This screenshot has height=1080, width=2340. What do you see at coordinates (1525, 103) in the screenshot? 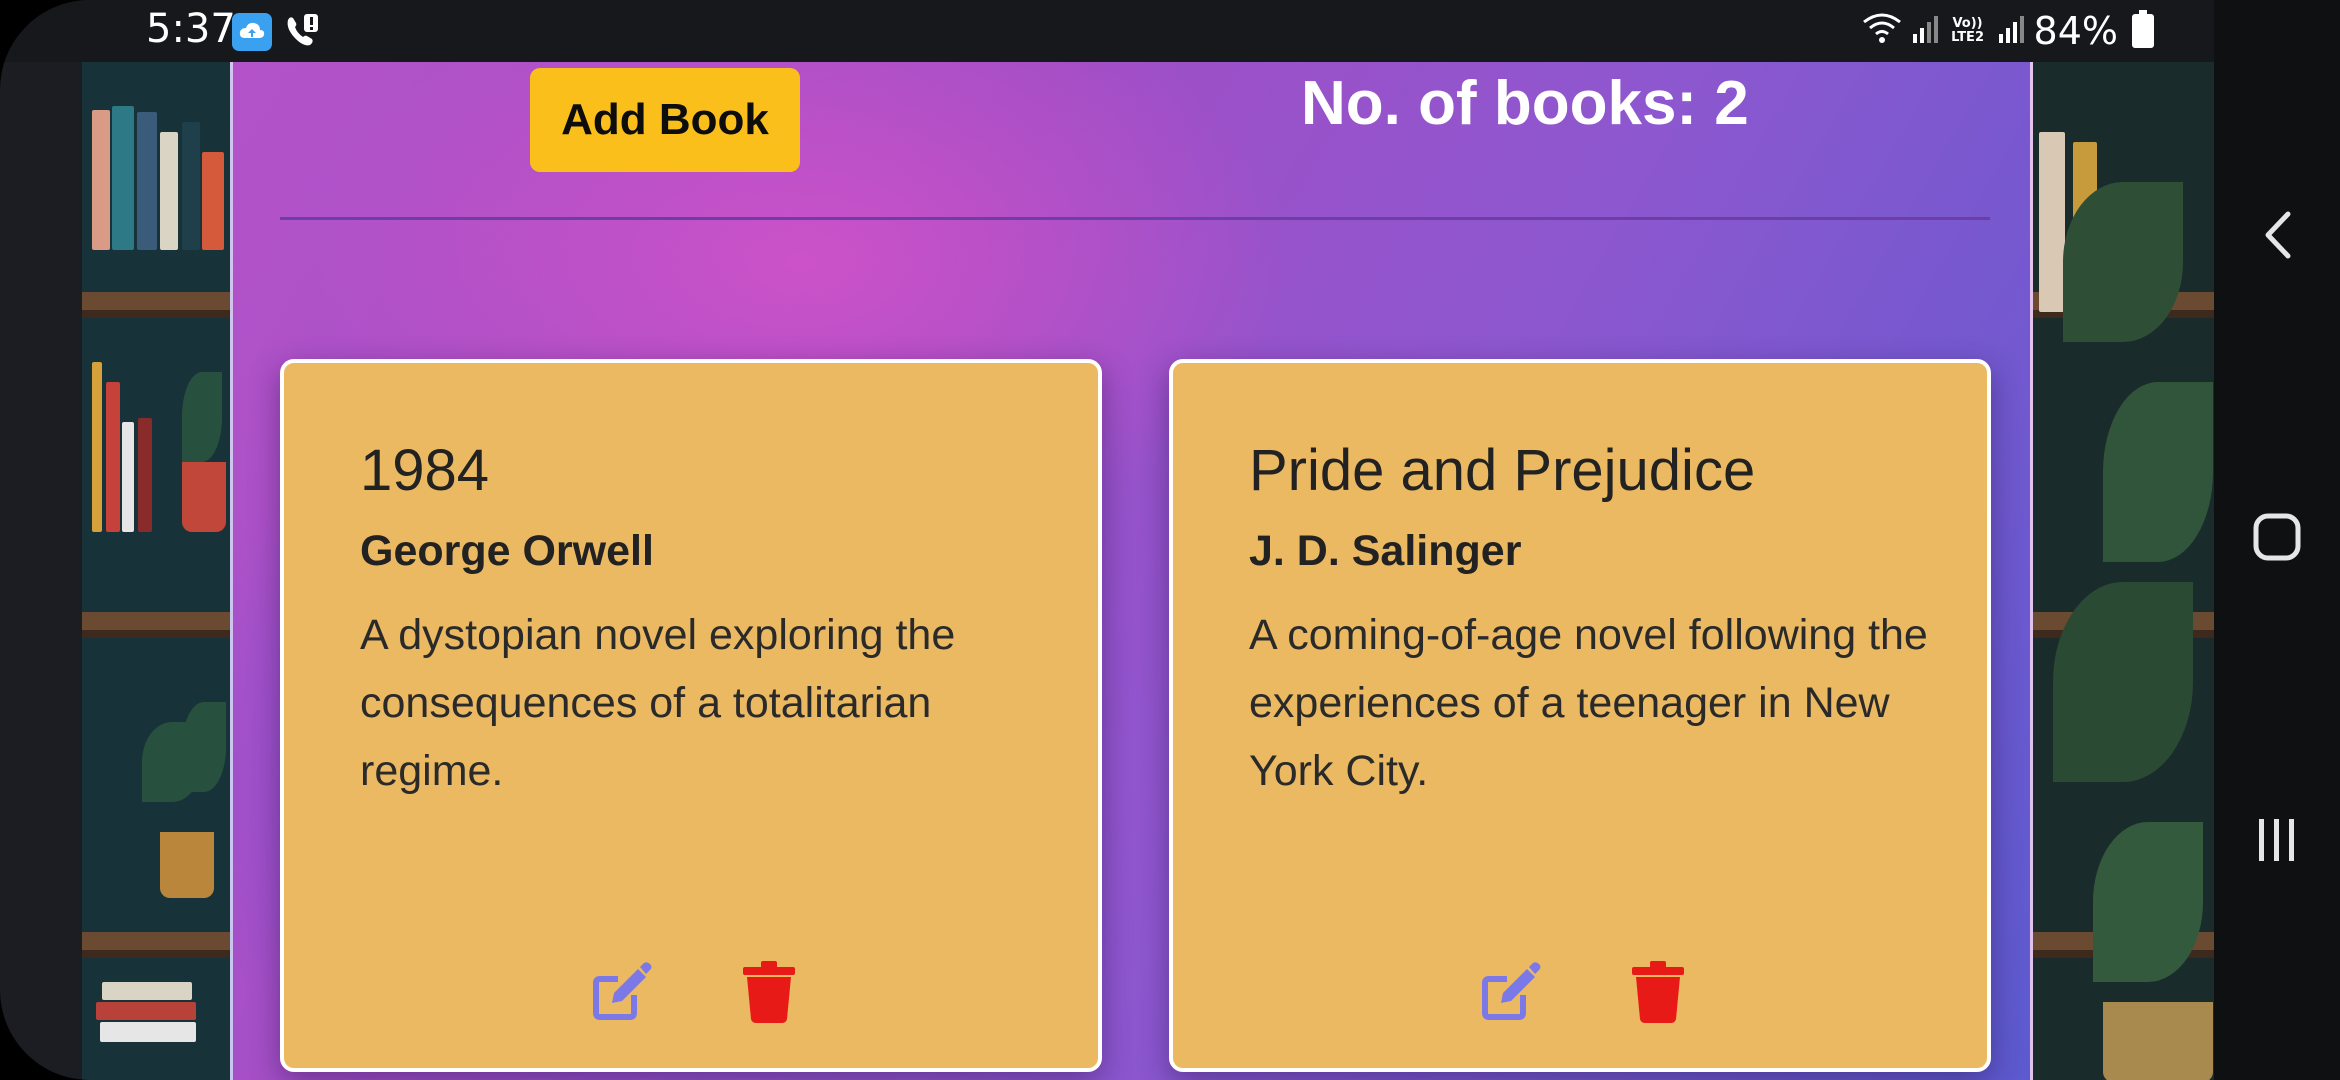
I see `book-count-label: No. of books: 2` at bounding box center [1525, 103].